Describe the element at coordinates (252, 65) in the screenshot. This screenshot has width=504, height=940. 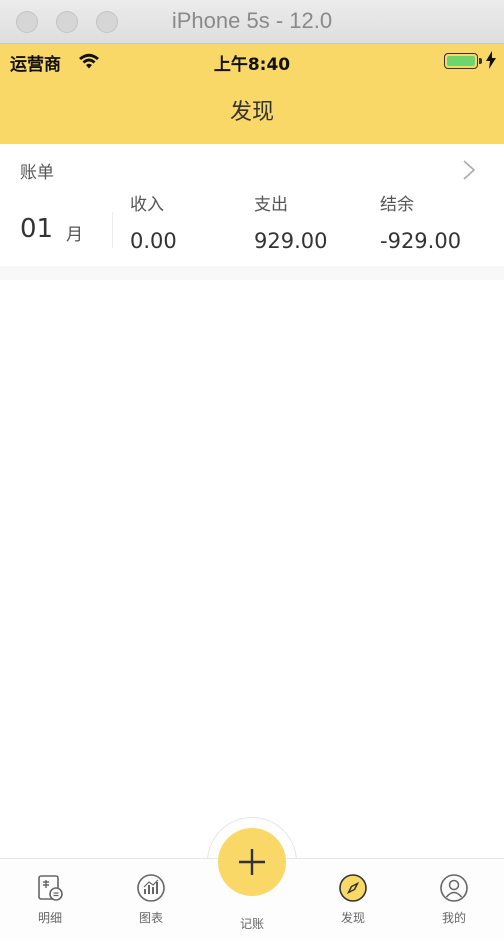
I see `status-time: 上午8:40` at that location.